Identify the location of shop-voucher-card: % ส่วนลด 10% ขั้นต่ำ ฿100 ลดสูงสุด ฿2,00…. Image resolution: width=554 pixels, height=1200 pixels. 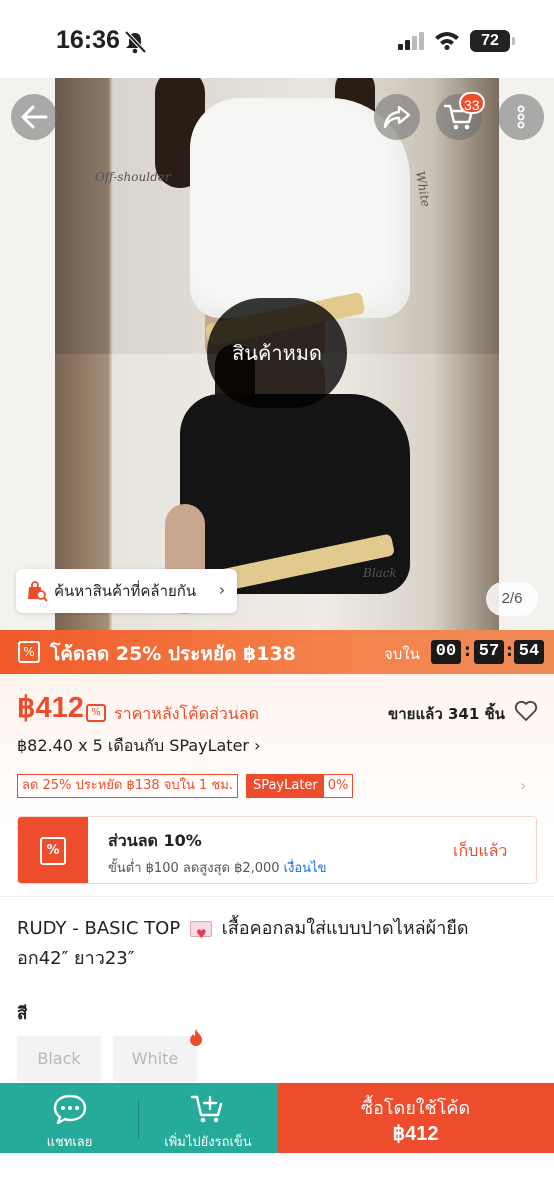
(277, 850).